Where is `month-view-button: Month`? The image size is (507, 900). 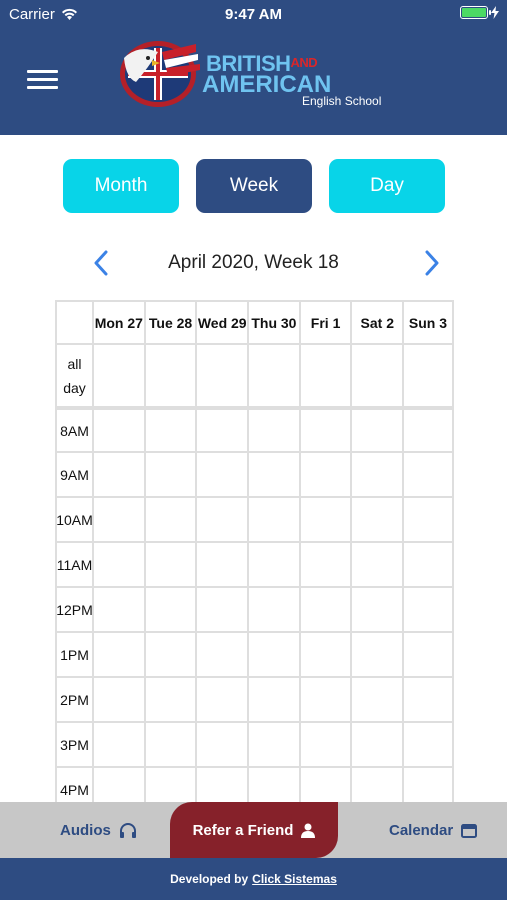
month-view-button: Month is located at coordinates (121, 186).